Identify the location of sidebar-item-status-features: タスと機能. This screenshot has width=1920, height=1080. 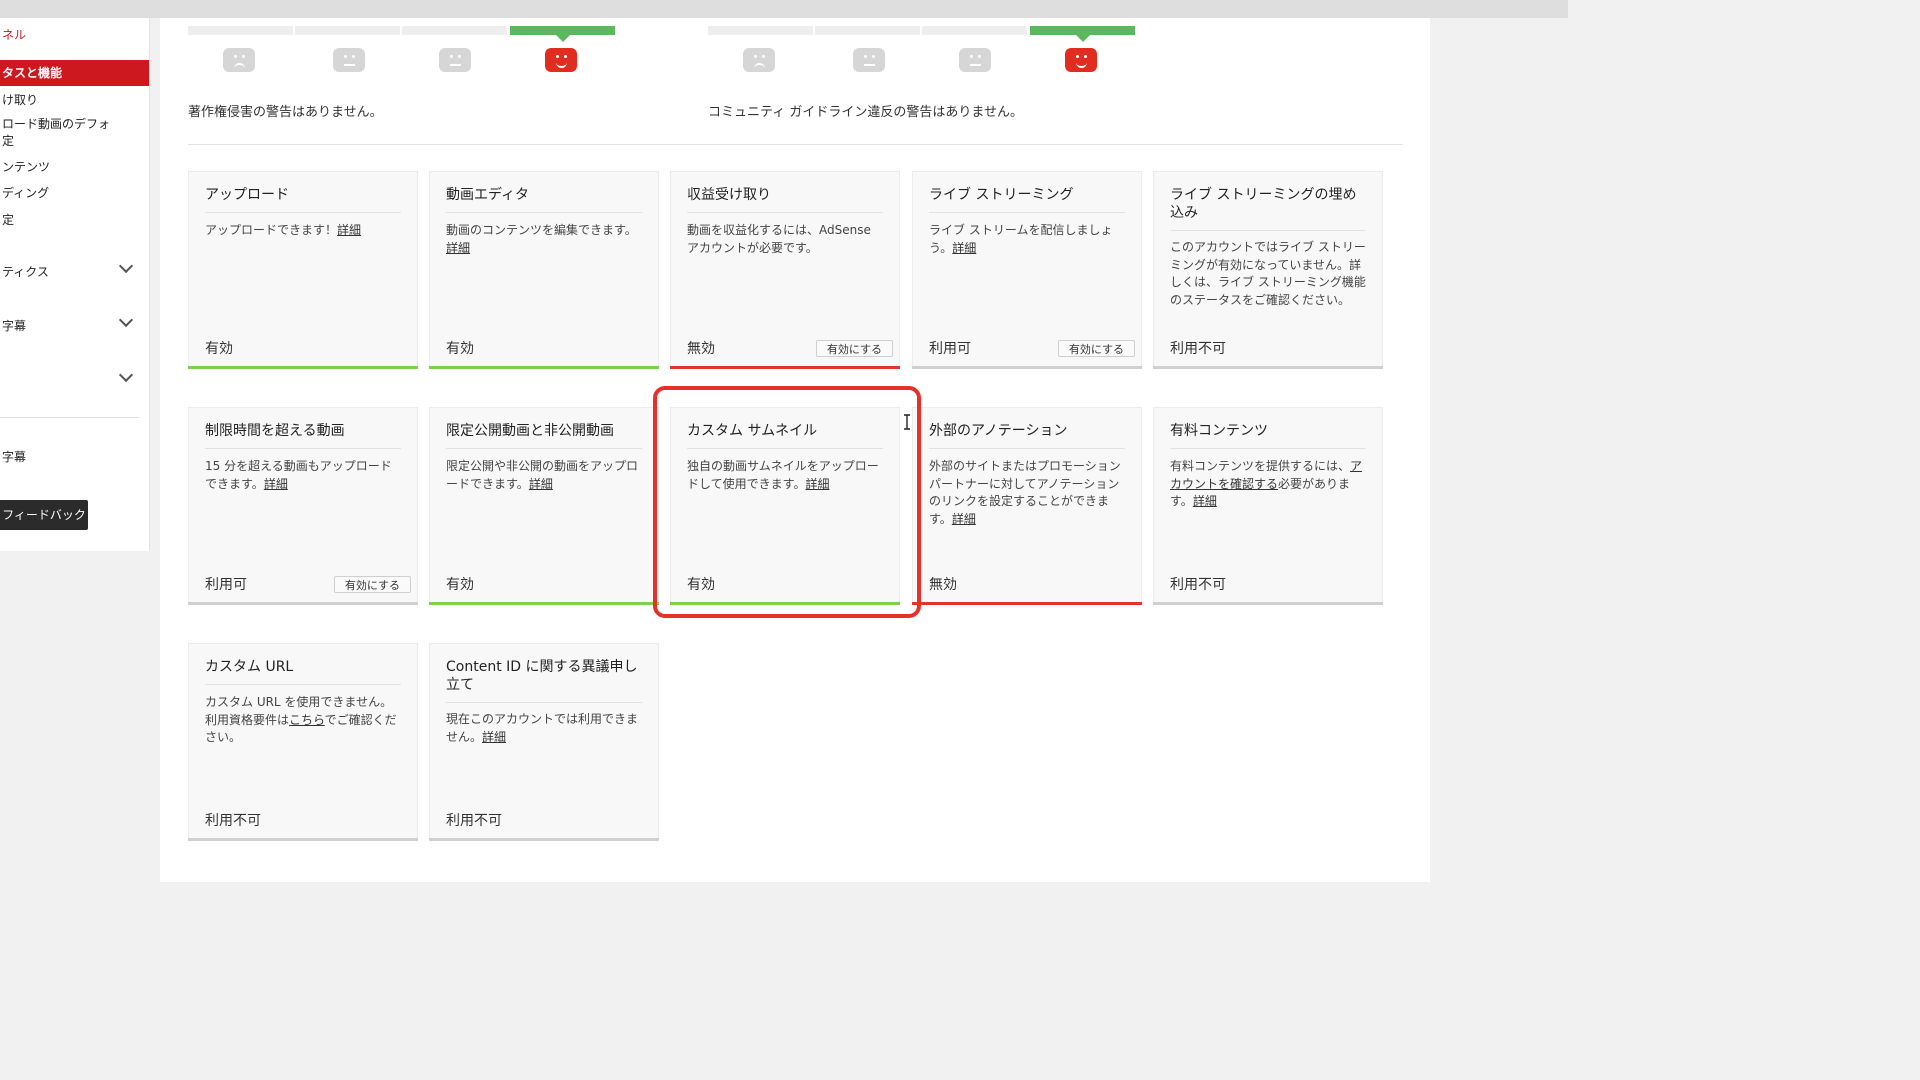
(74, 73).